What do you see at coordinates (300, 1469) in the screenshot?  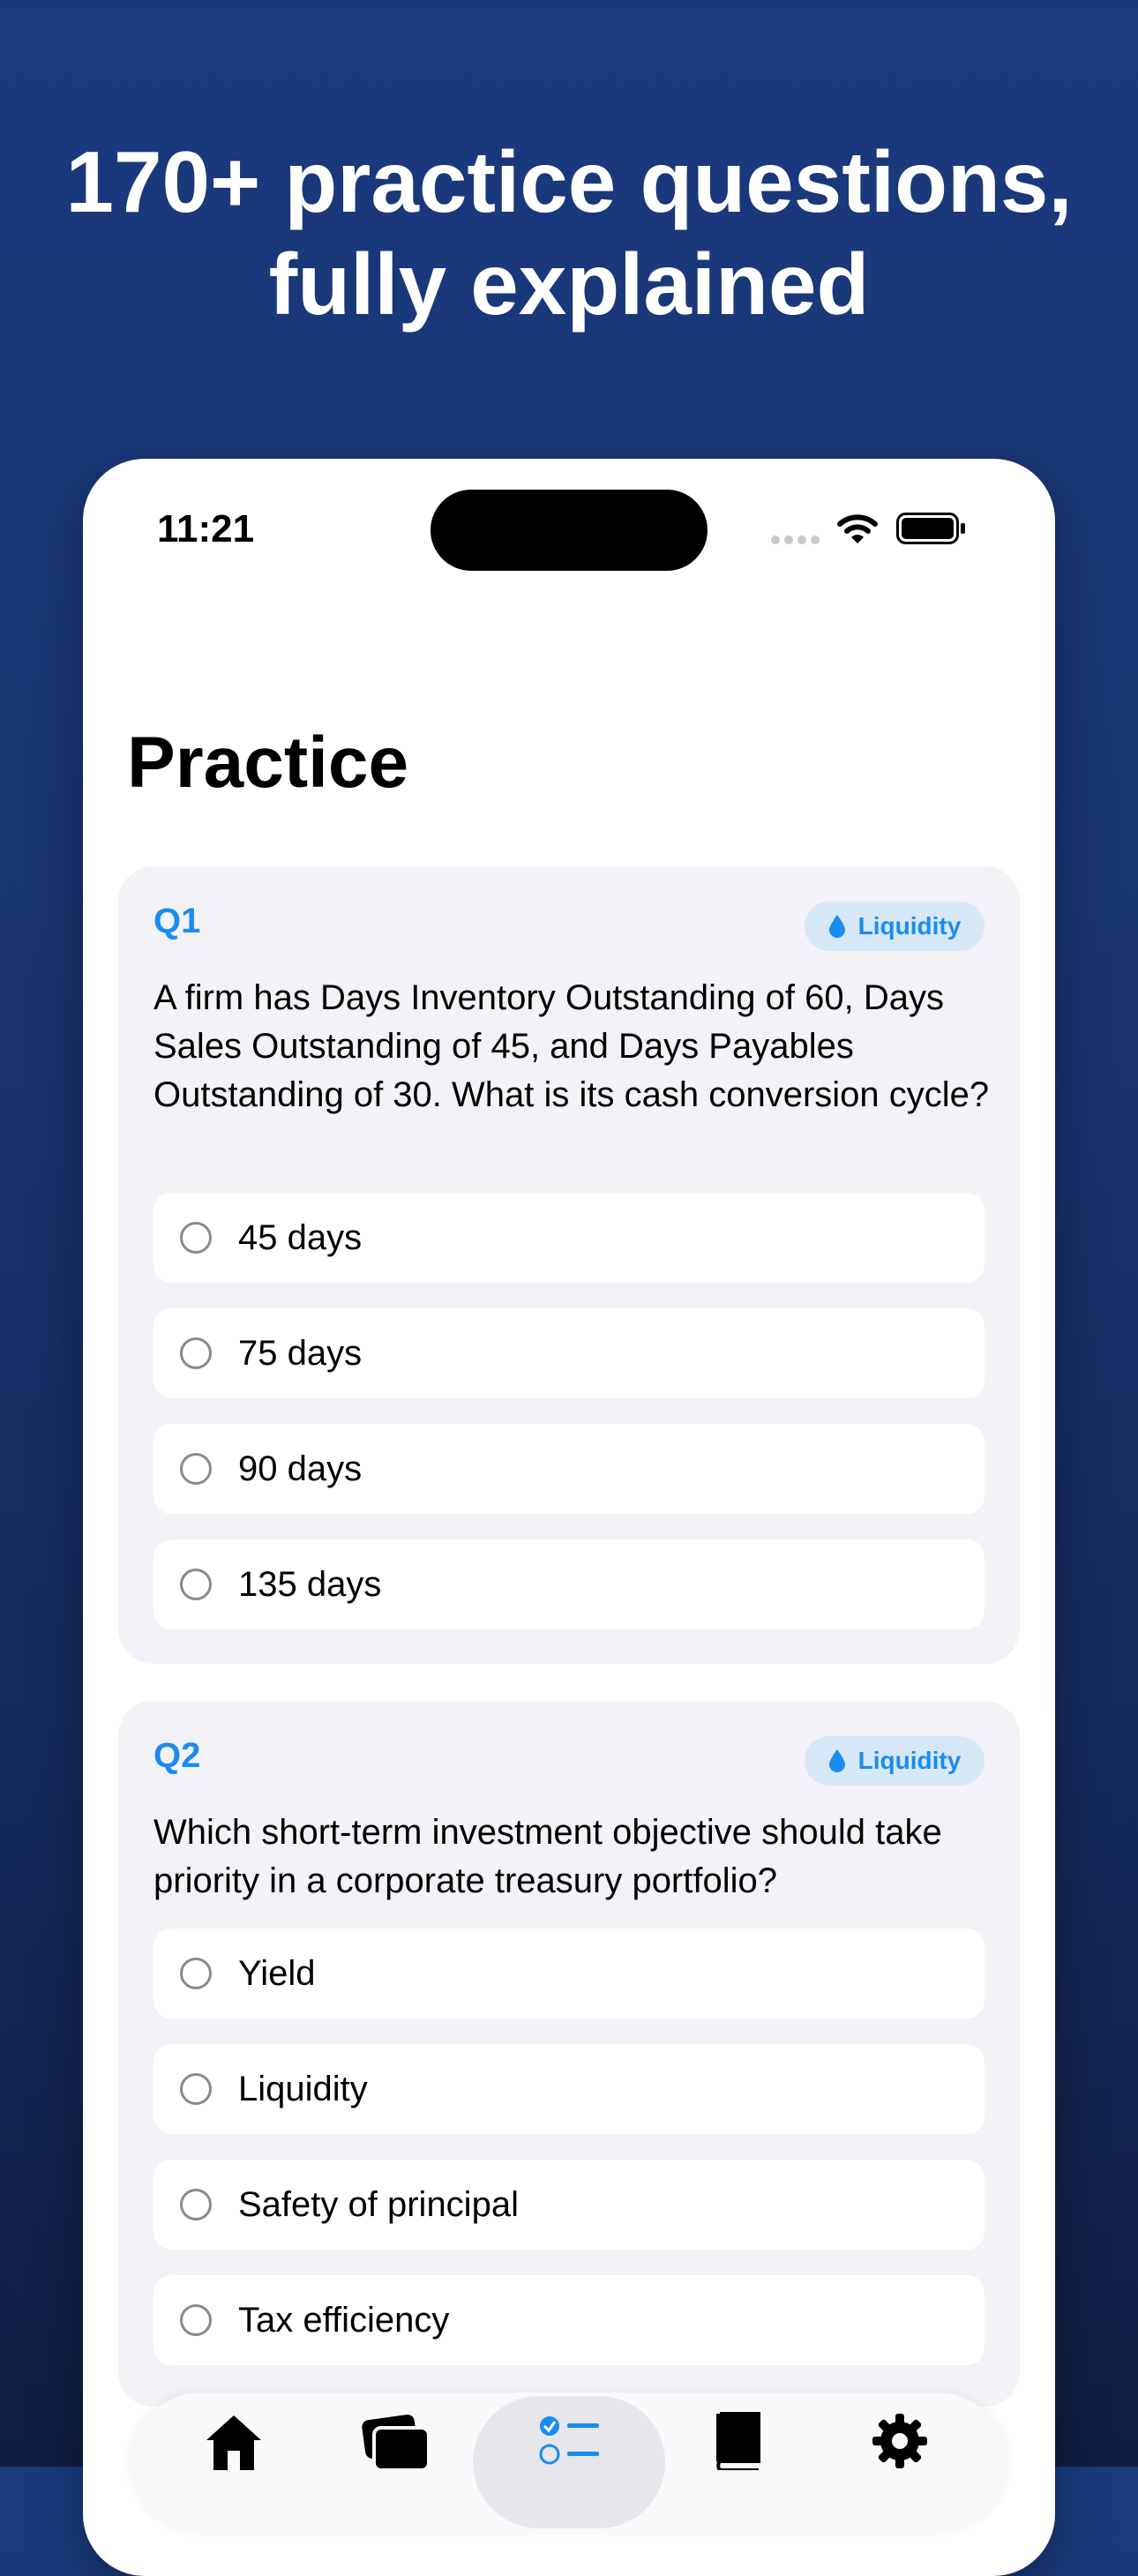 I see `answer-option-label: 90 days` at bounding box center [300, 1469].